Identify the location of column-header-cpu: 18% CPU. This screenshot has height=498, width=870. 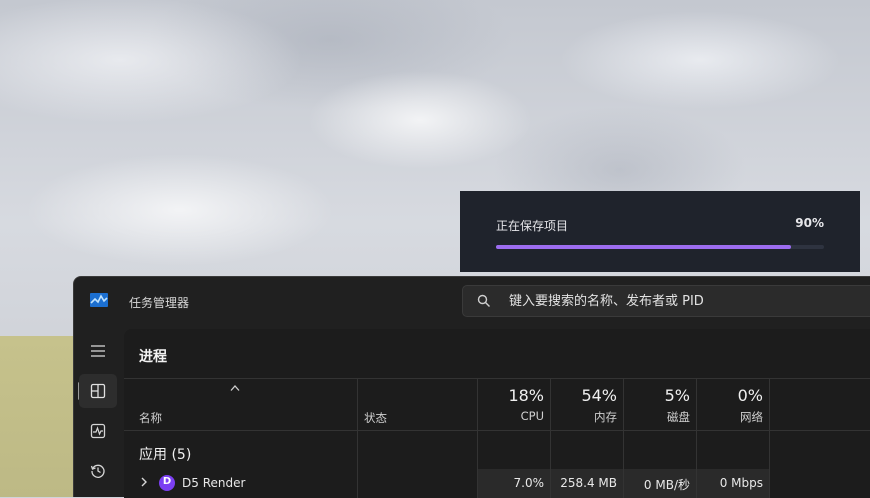
(510, 404).